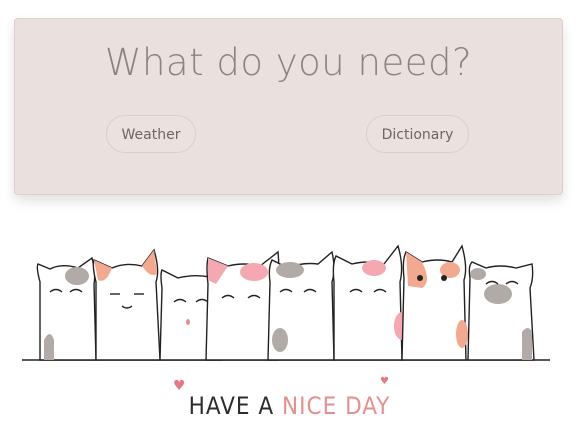 The width and height of the screenshot is (579, 440). What do you see at coordinates (336, 406) in the screenshot?
I see `tagline-part2: NICE DAY` at bounding box center [336, 406].